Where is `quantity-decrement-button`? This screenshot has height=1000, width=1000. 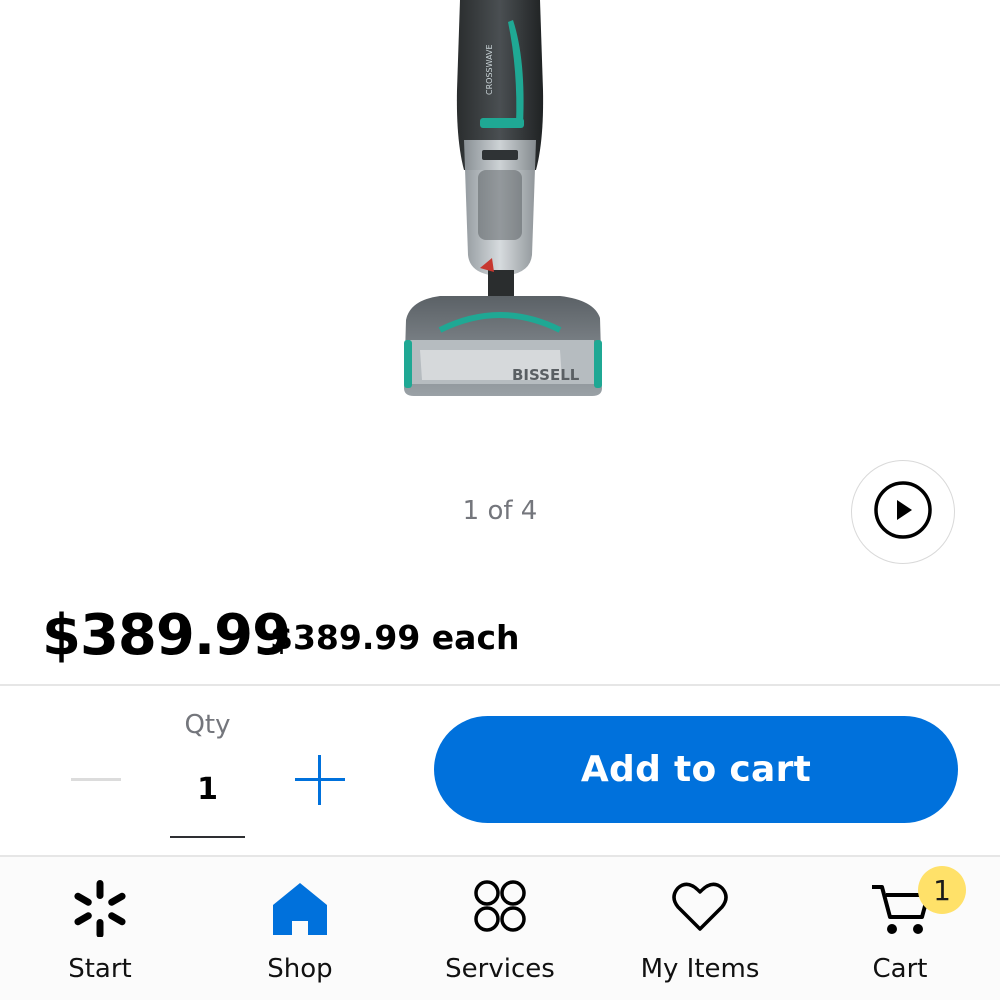
quantity-decrement-button is located at coordinates (96, 779).